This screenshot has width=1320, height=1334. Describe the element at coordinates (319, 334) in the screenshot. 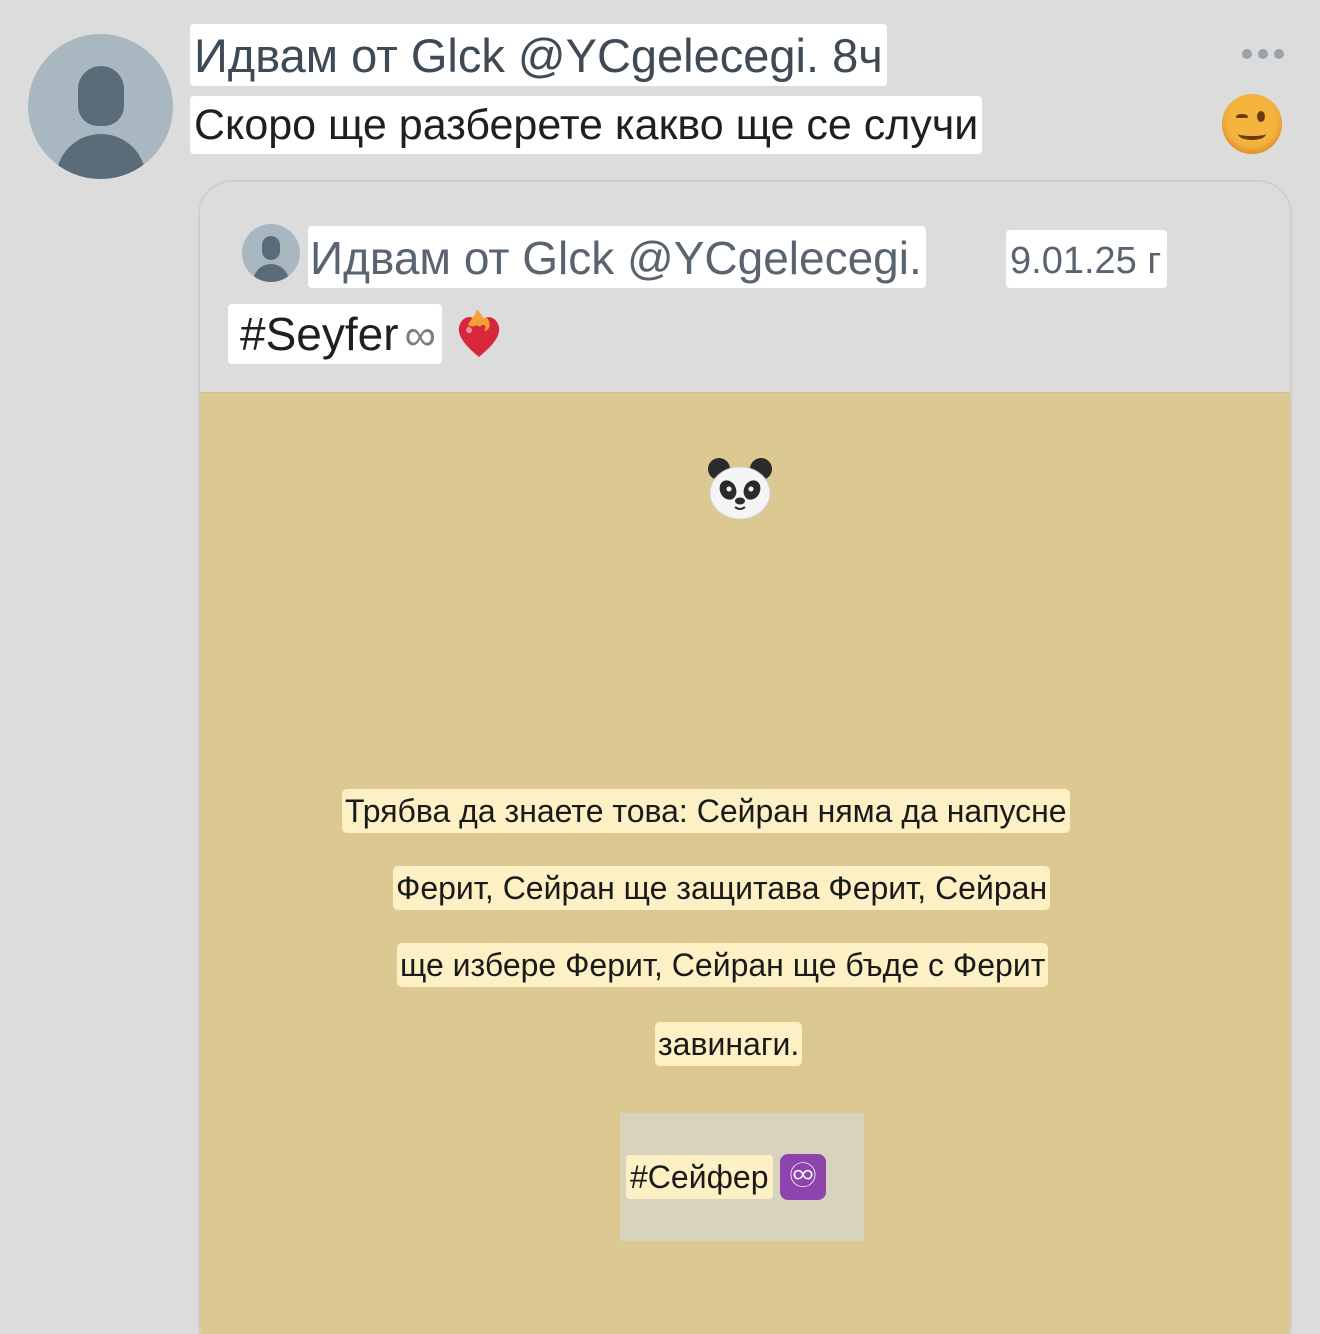

I see `hashtag-text: #Seyfer` at that location.